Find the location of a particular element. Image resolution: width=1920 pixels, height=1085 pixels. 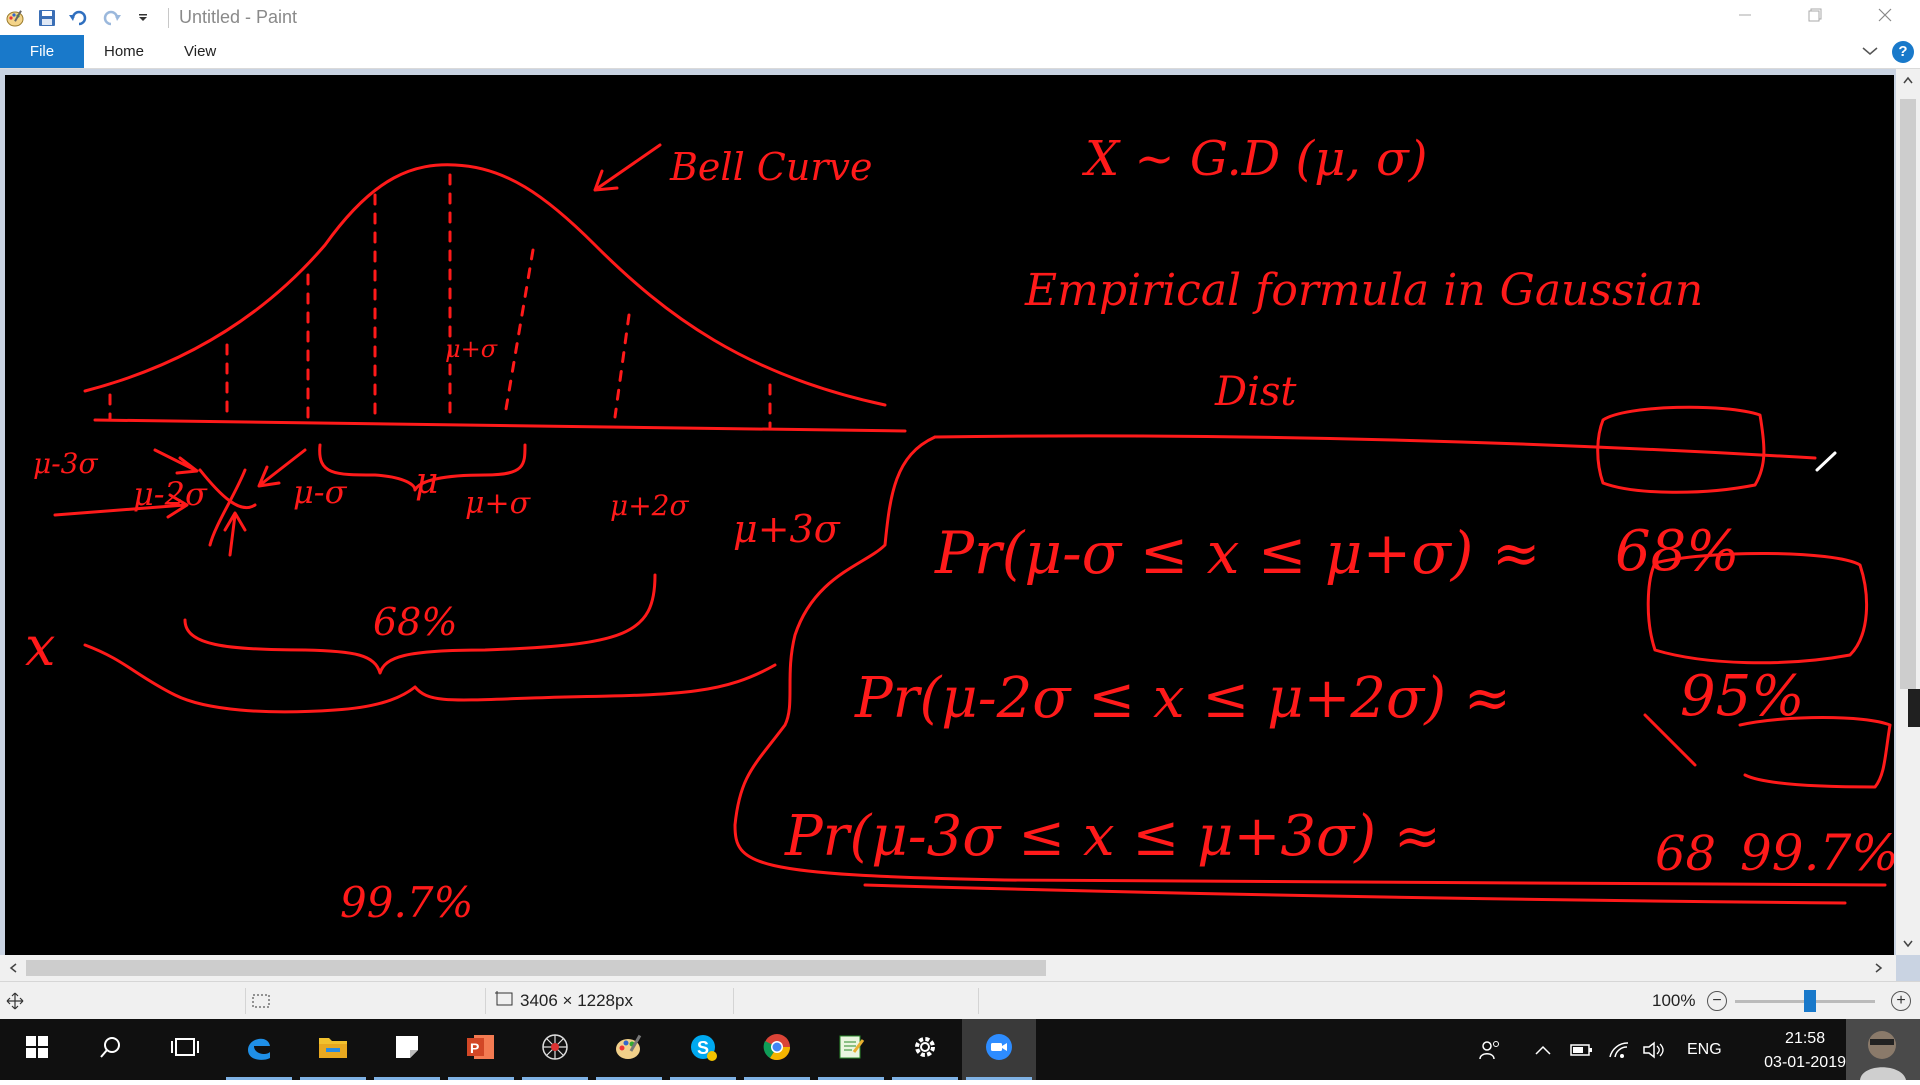

skype-icon: S is located at coordinates (703, 1049).